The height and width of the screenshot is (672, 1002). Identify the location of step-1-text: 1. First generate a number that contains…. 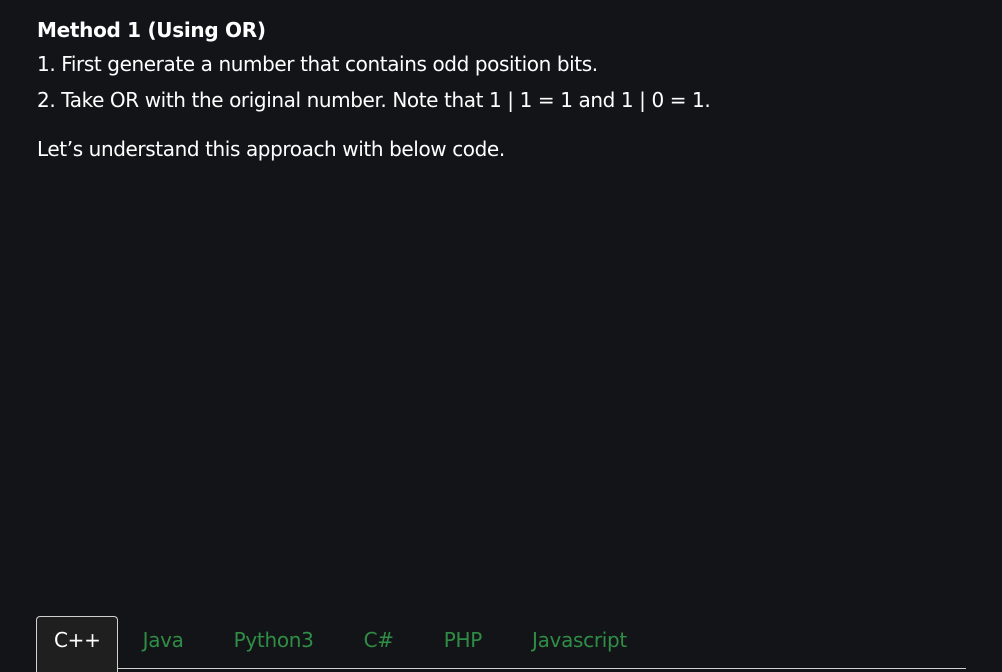
(317, 64).